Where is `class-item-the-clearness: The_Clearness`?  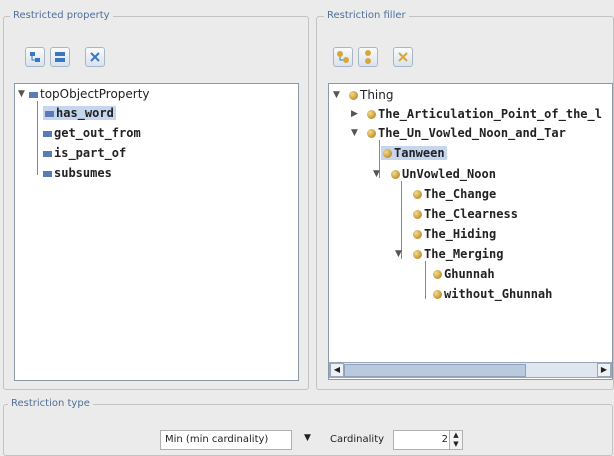
class-item-the-clearness: The_Clearness is located at coordinates (465, 214).